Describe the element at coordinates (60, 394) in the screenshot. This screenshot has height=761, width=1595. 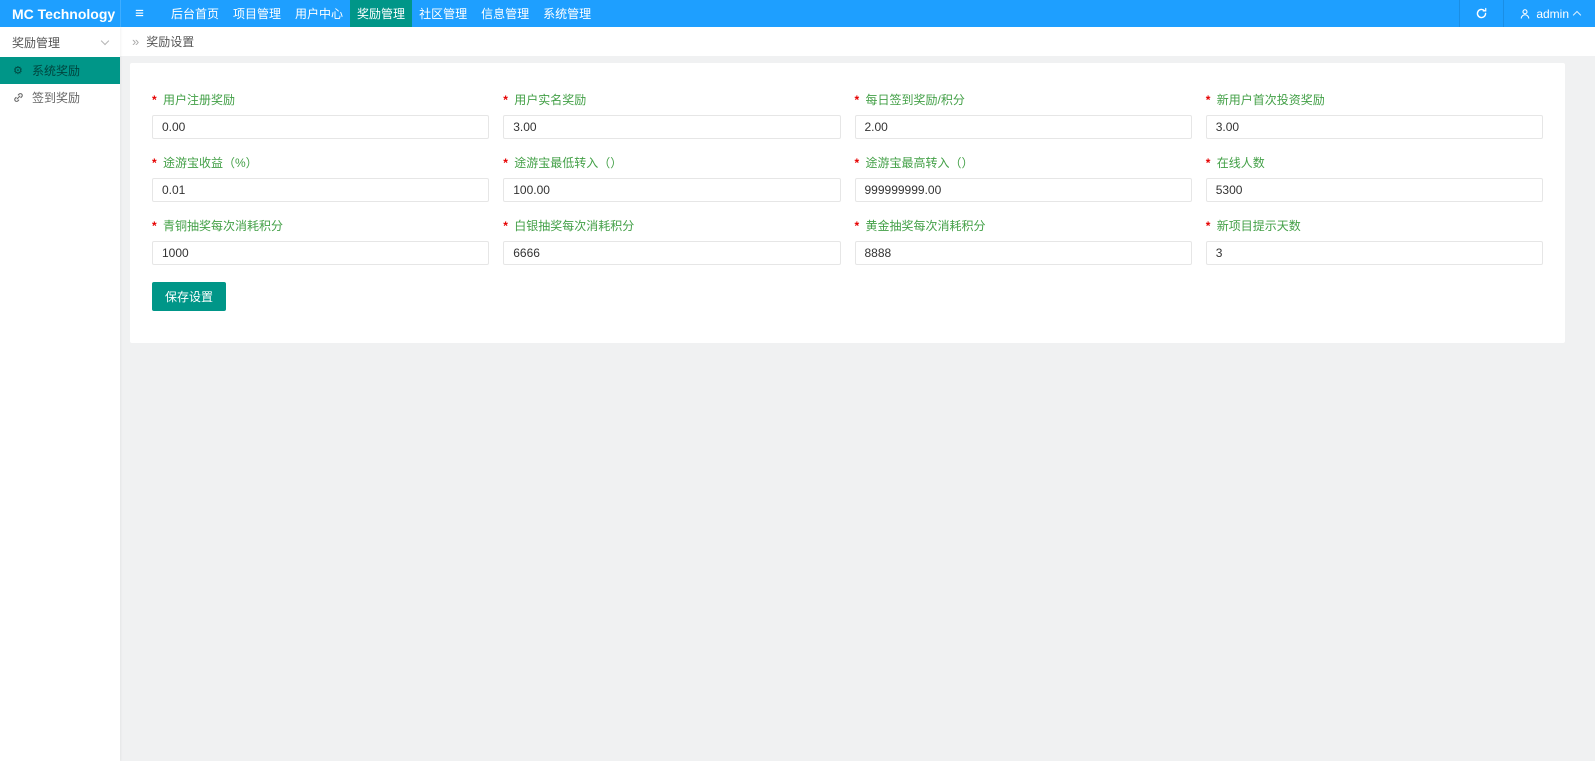
I see `sidebar: 奖励管理 ⚙ 系统奖励 签到奖励` at that location.